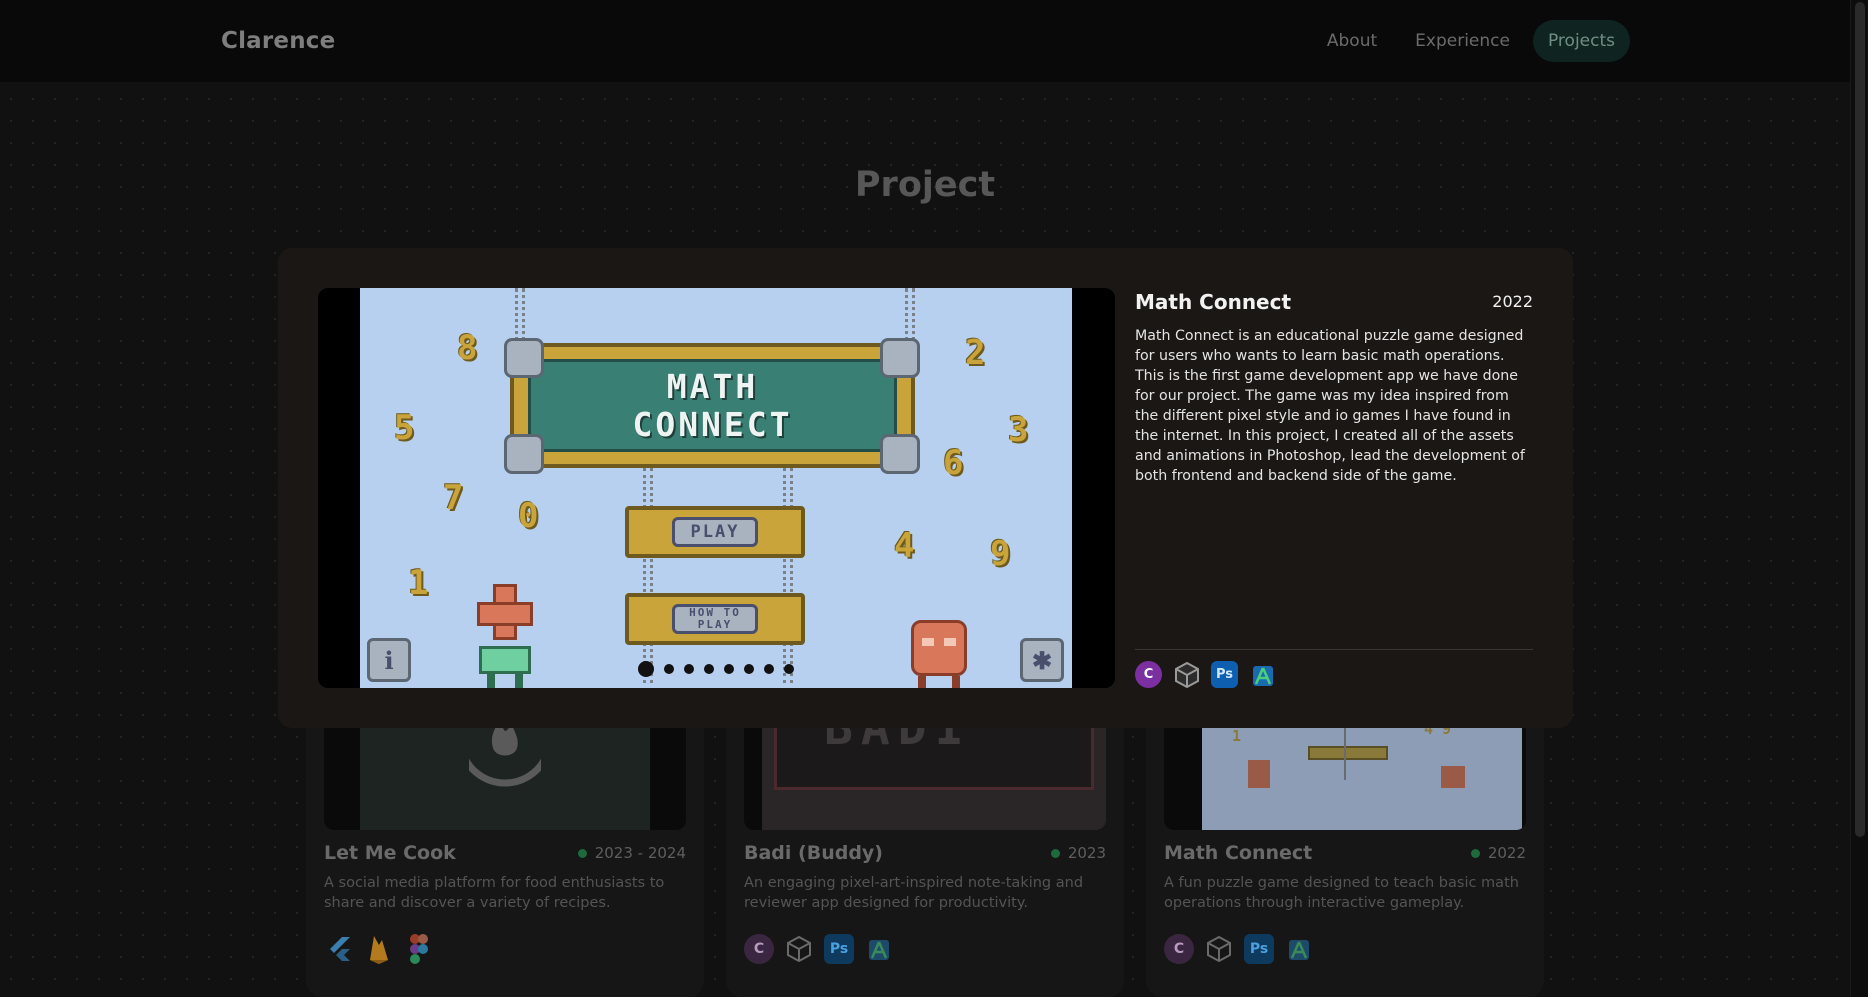 The width and height of the screenshot is (1868, 997). What do you see at coordinates (1506, 853) in the screenshot?
I see `card-year-text: 2022` at bounding box center [1506, 853].